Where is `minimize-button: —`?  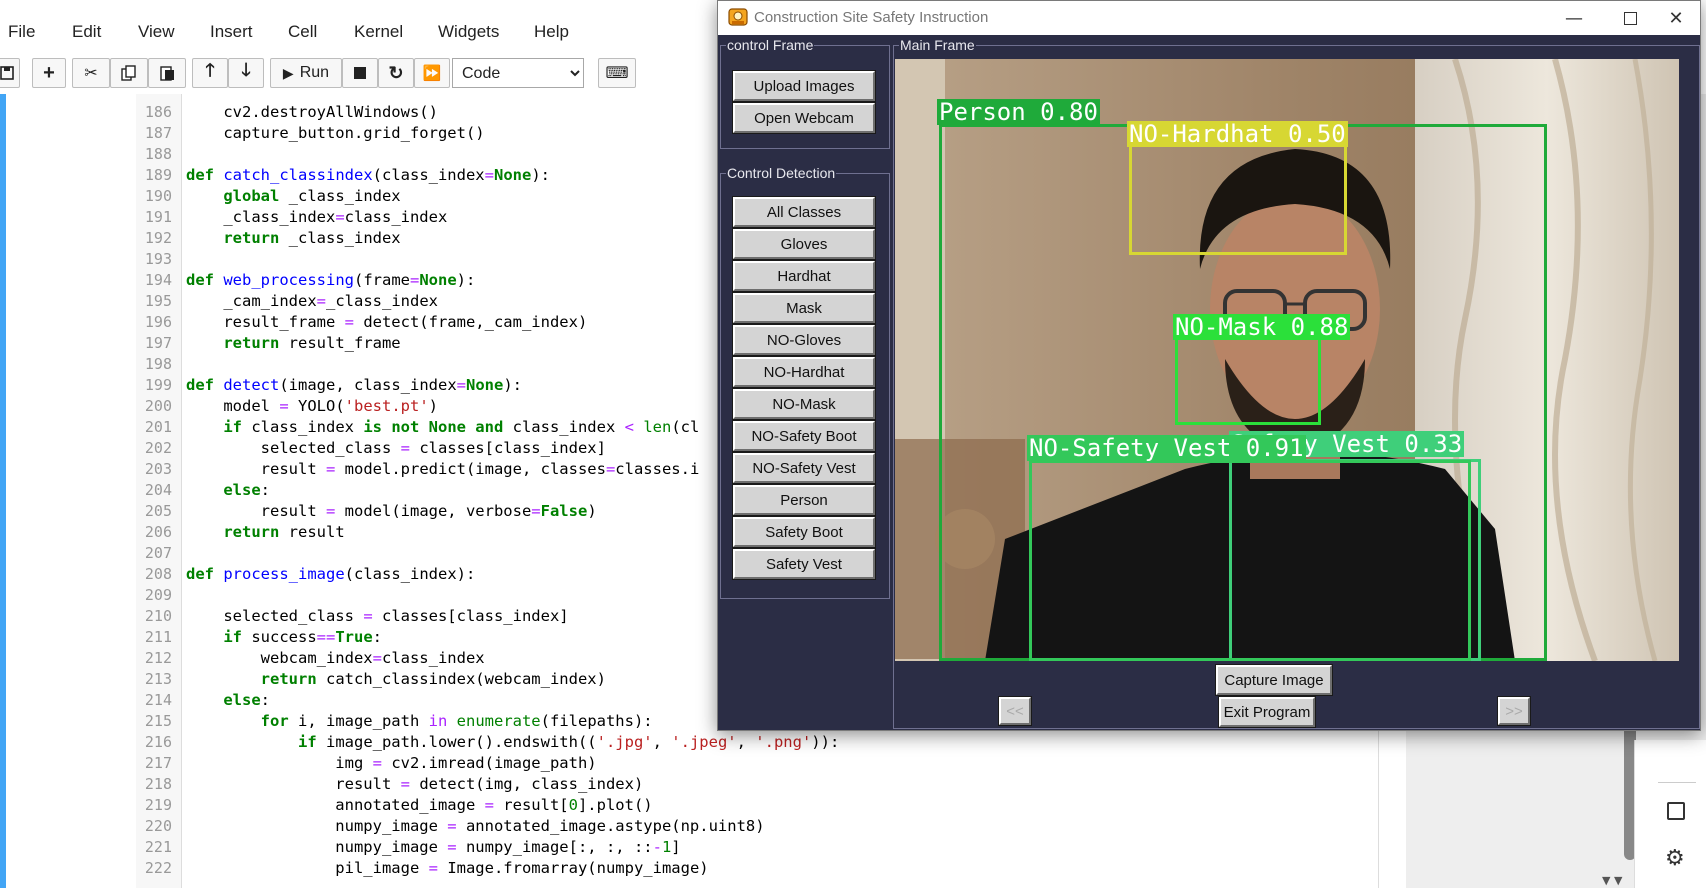
minimize-button: — is located at coordinates (1574, 18).